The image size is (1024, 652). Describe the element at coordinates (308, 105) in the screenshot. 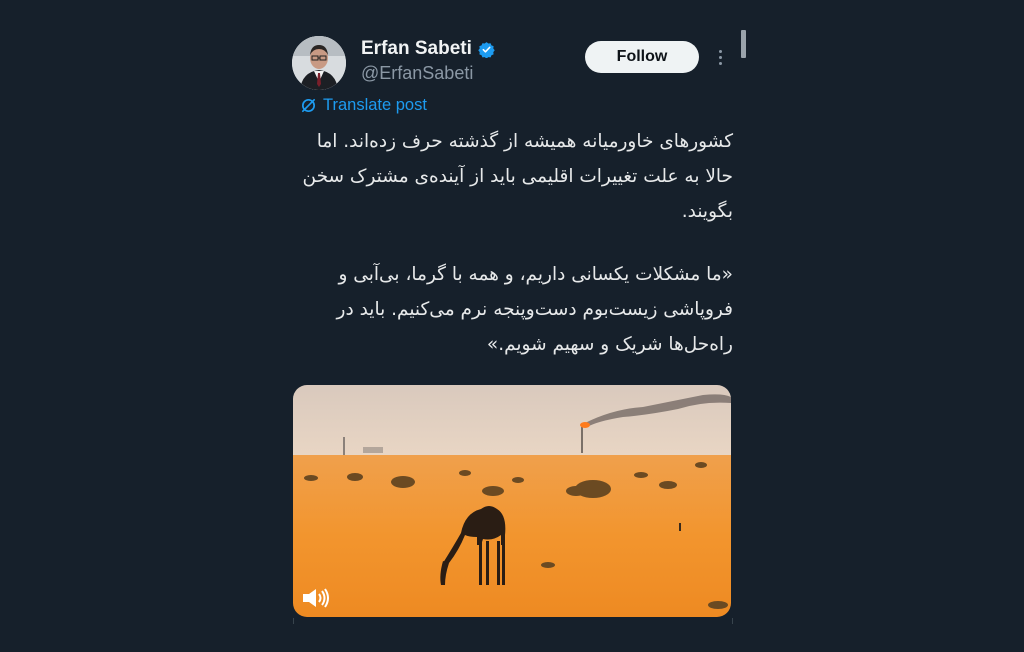

I see `translate-icon` at that location.